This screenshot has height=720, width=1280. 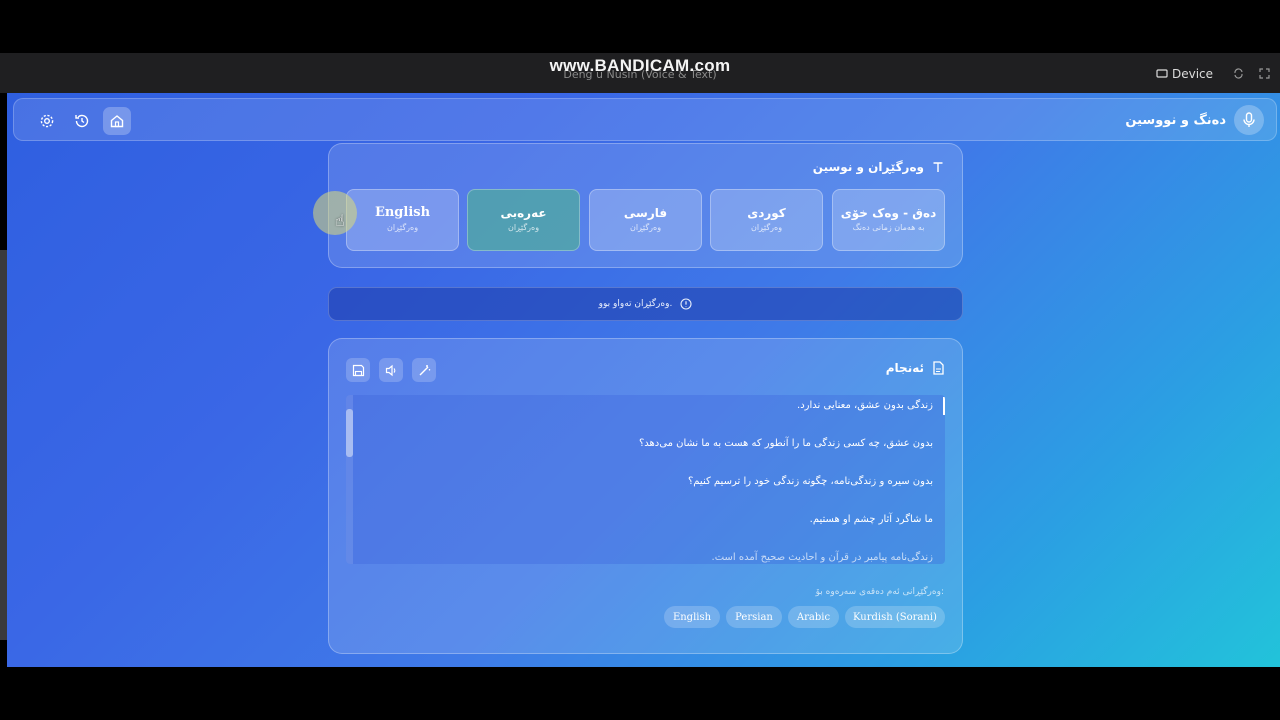 I want to click on rotate-icon, so click(x=1238, y=73).